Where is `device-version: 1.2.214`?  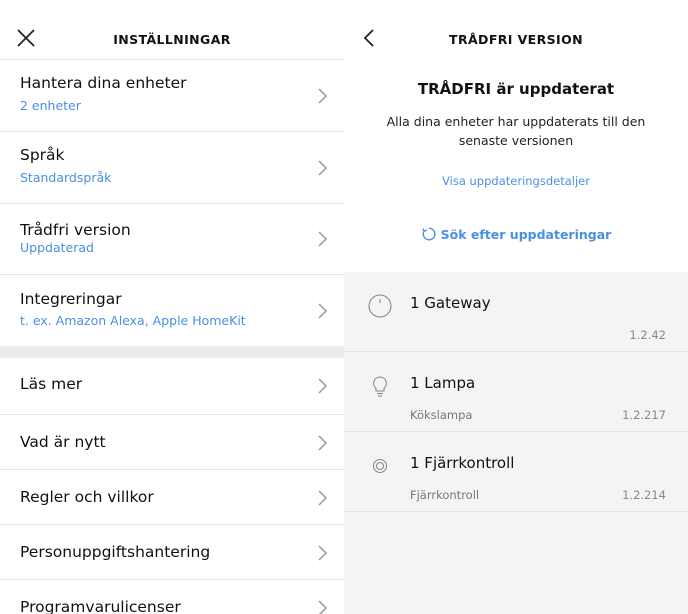 device-version: 1.2.214 is located at coordinates (644, 495).